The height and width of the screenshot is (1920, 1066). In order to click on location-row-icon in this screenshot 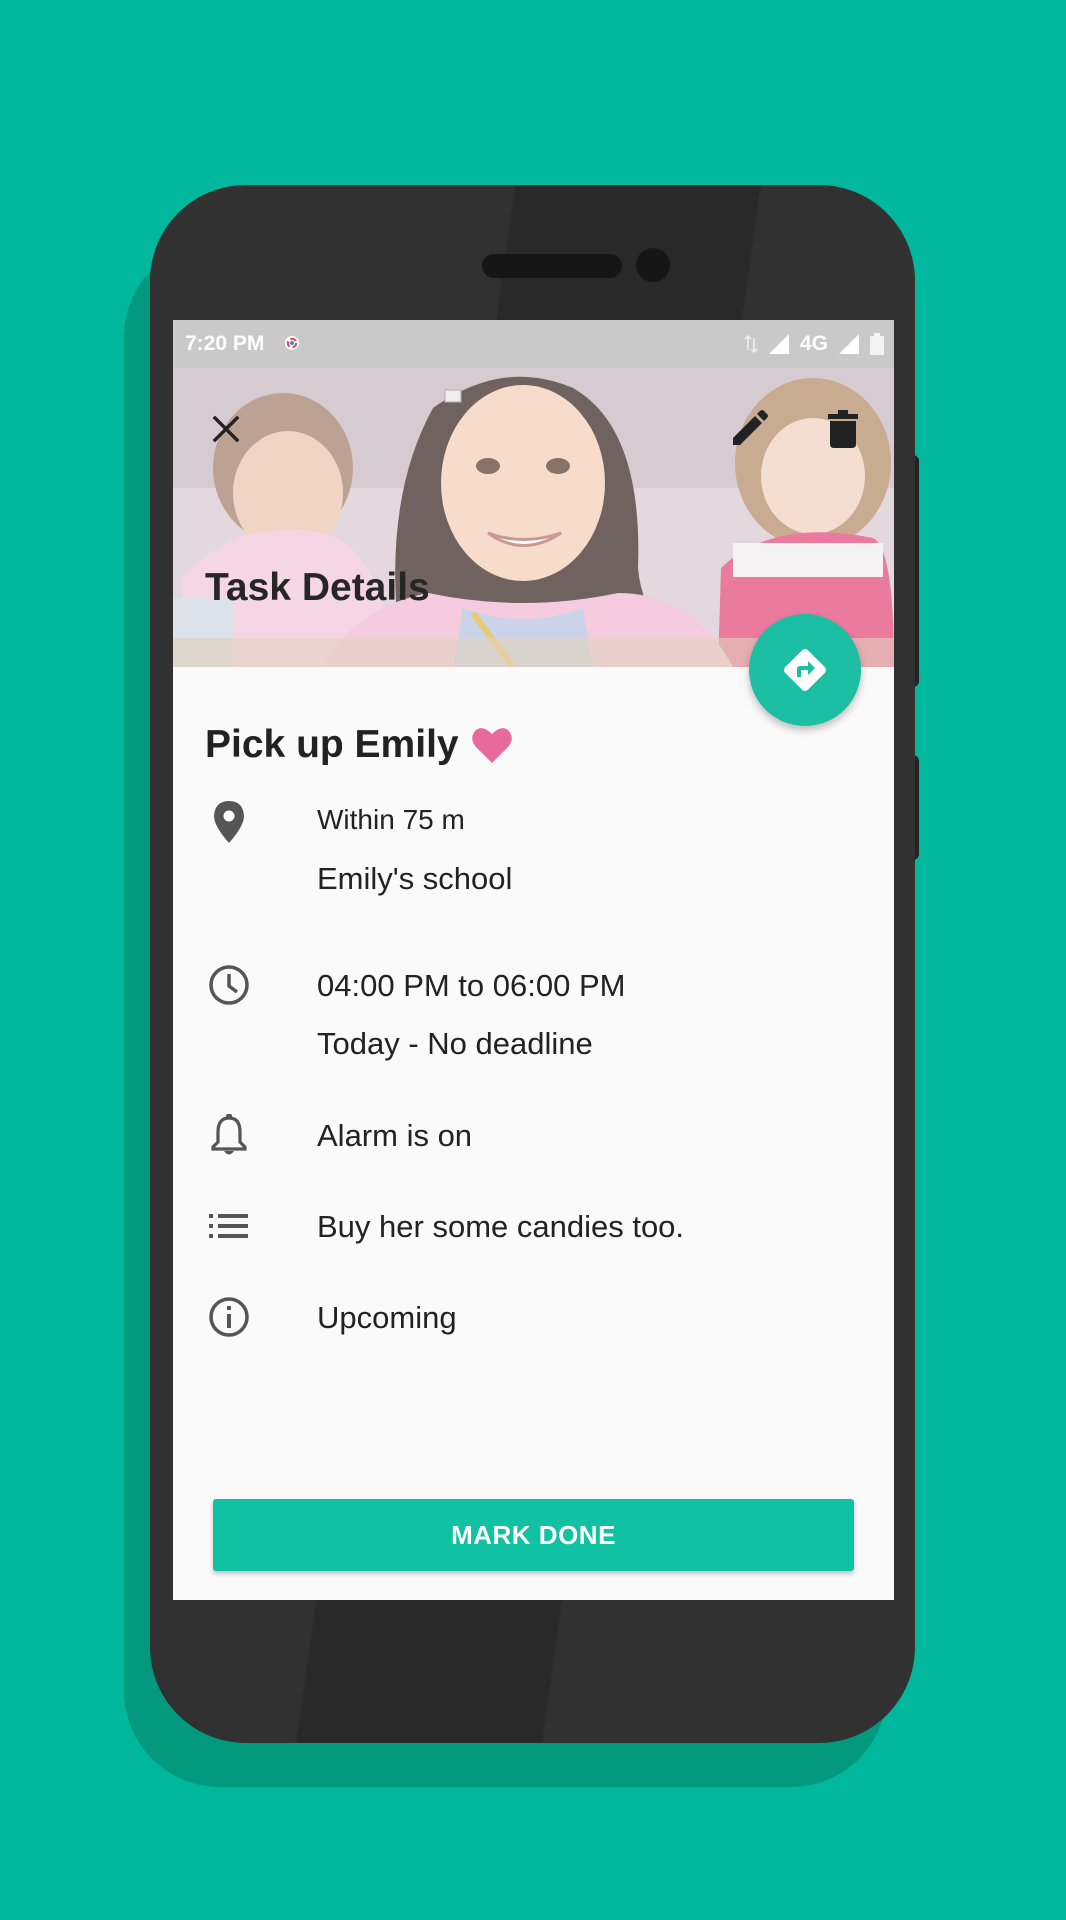, I will do `click(229, 822)`.